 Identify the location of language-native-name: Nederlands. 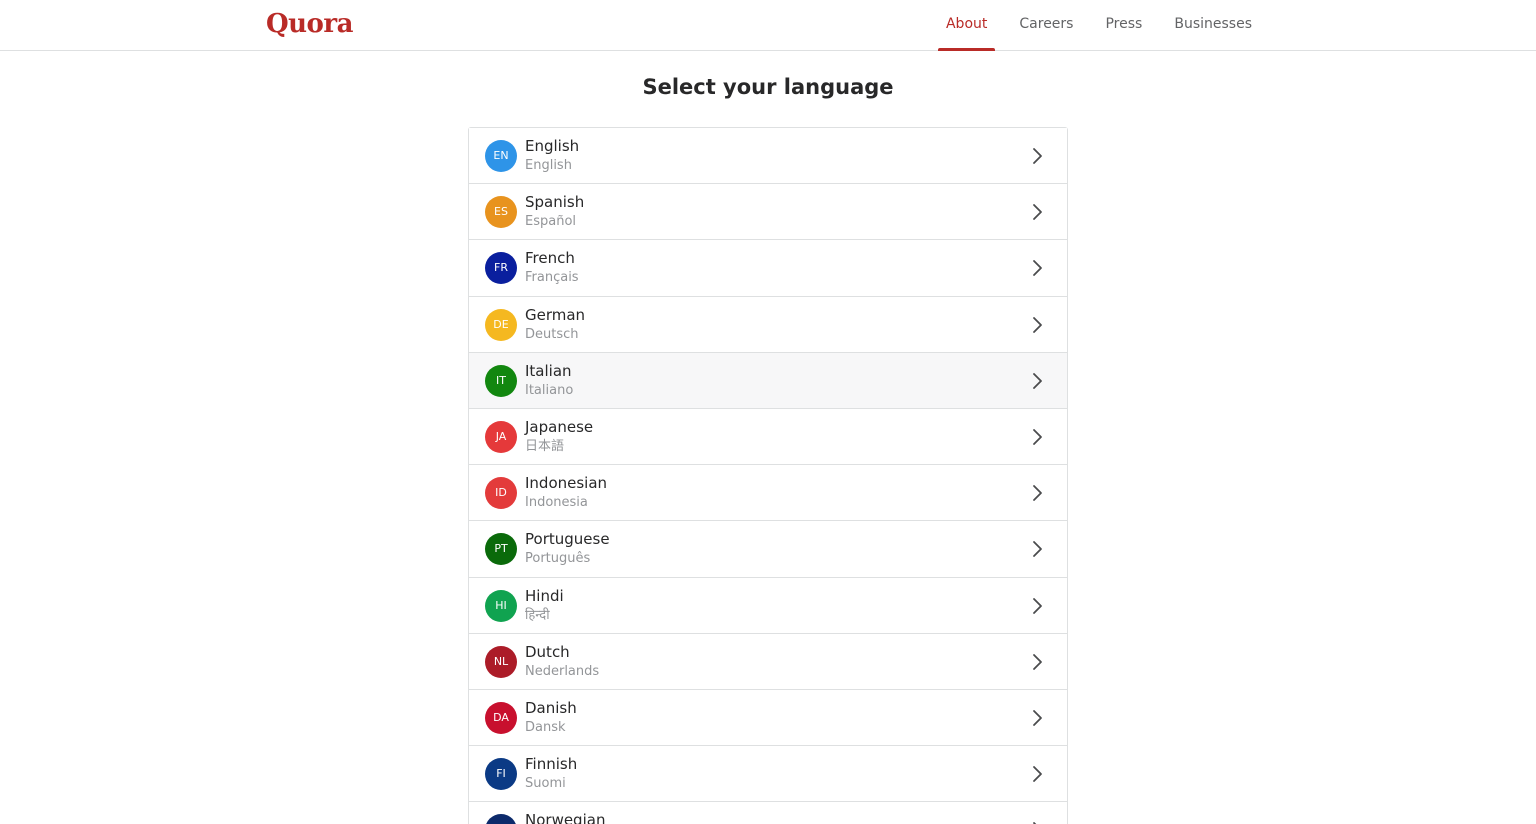
(562, 671).